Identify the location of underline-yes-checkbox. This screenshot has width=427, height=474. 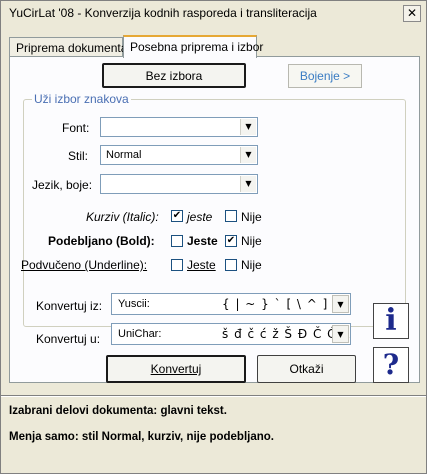
(177, 265).